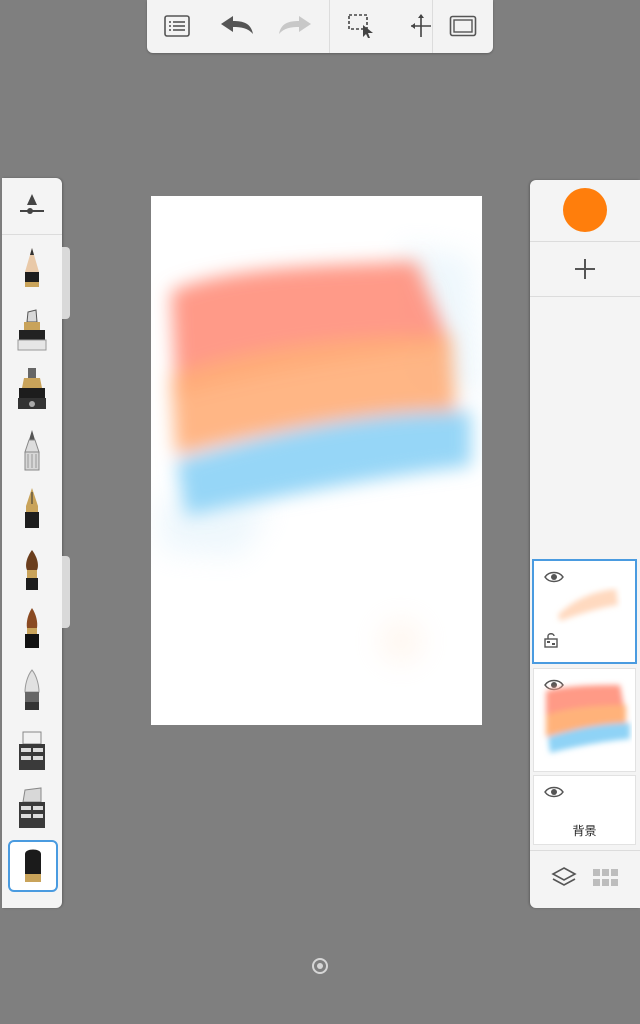 Image resolution: width=640 pixels, height=1024 pixels. Describe the element at coordinates (585, 544) in the screenshot. I see `layer-panel: 背景` at that location.